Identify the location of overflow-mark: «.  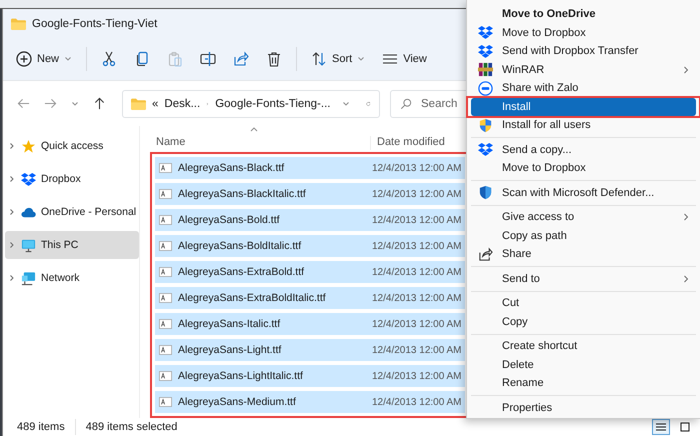
(155, 104).